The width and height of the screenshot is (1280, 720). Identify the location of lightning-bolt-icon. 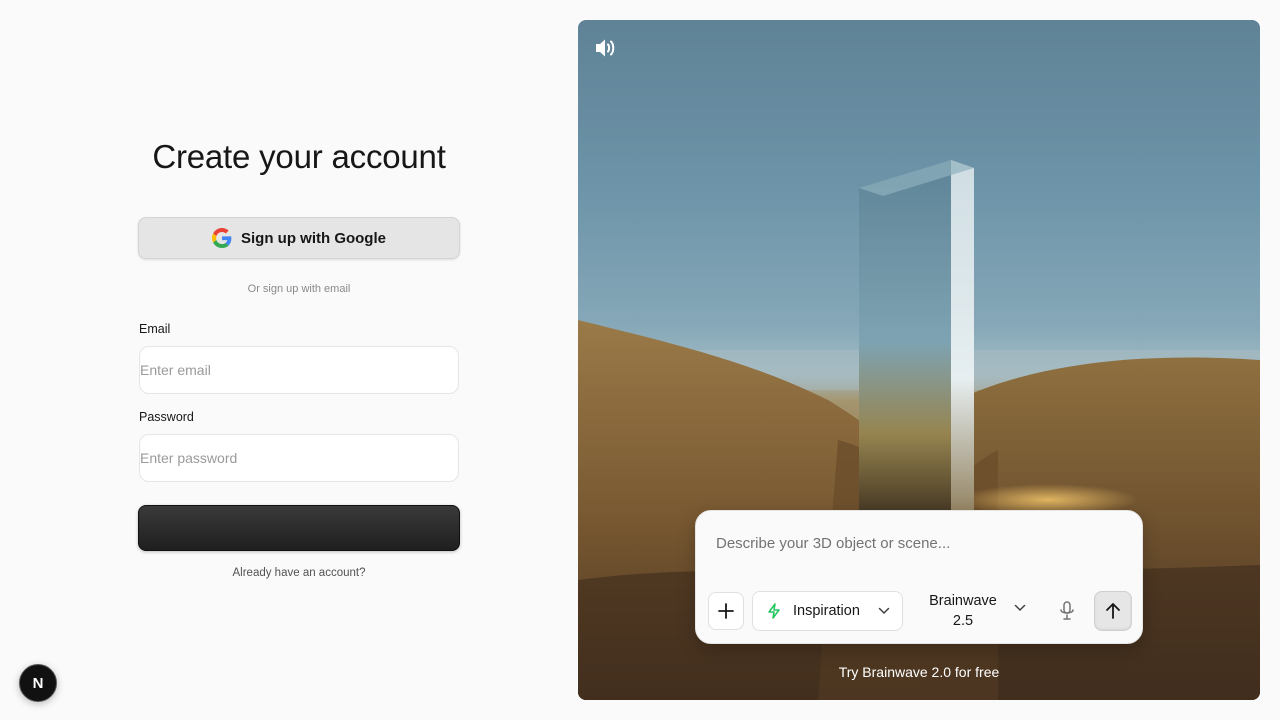
(774, 611).